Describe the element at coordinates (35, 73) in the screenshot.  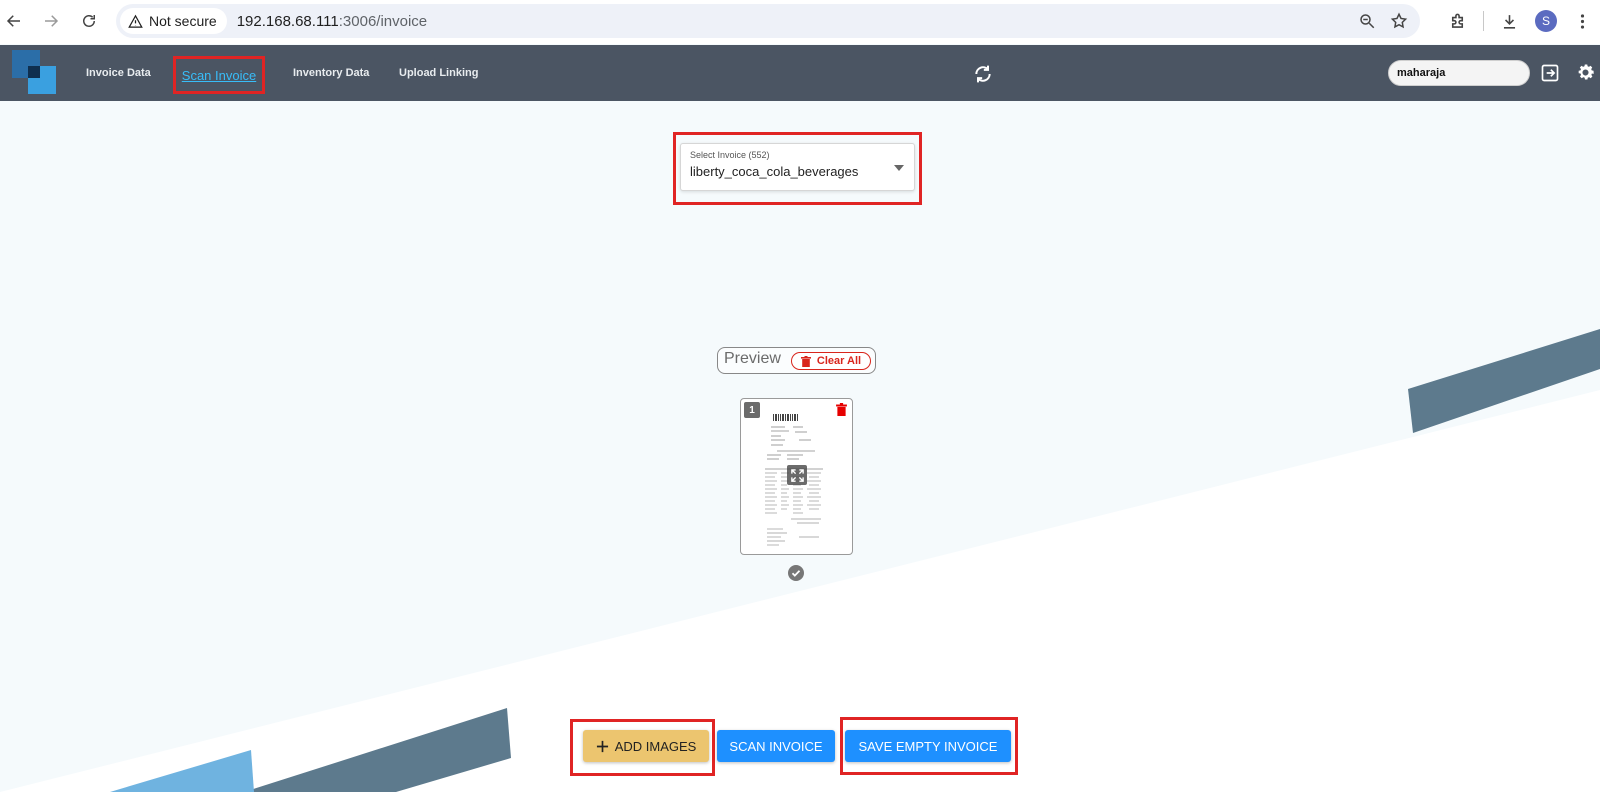
I see `app-logo` at that location.